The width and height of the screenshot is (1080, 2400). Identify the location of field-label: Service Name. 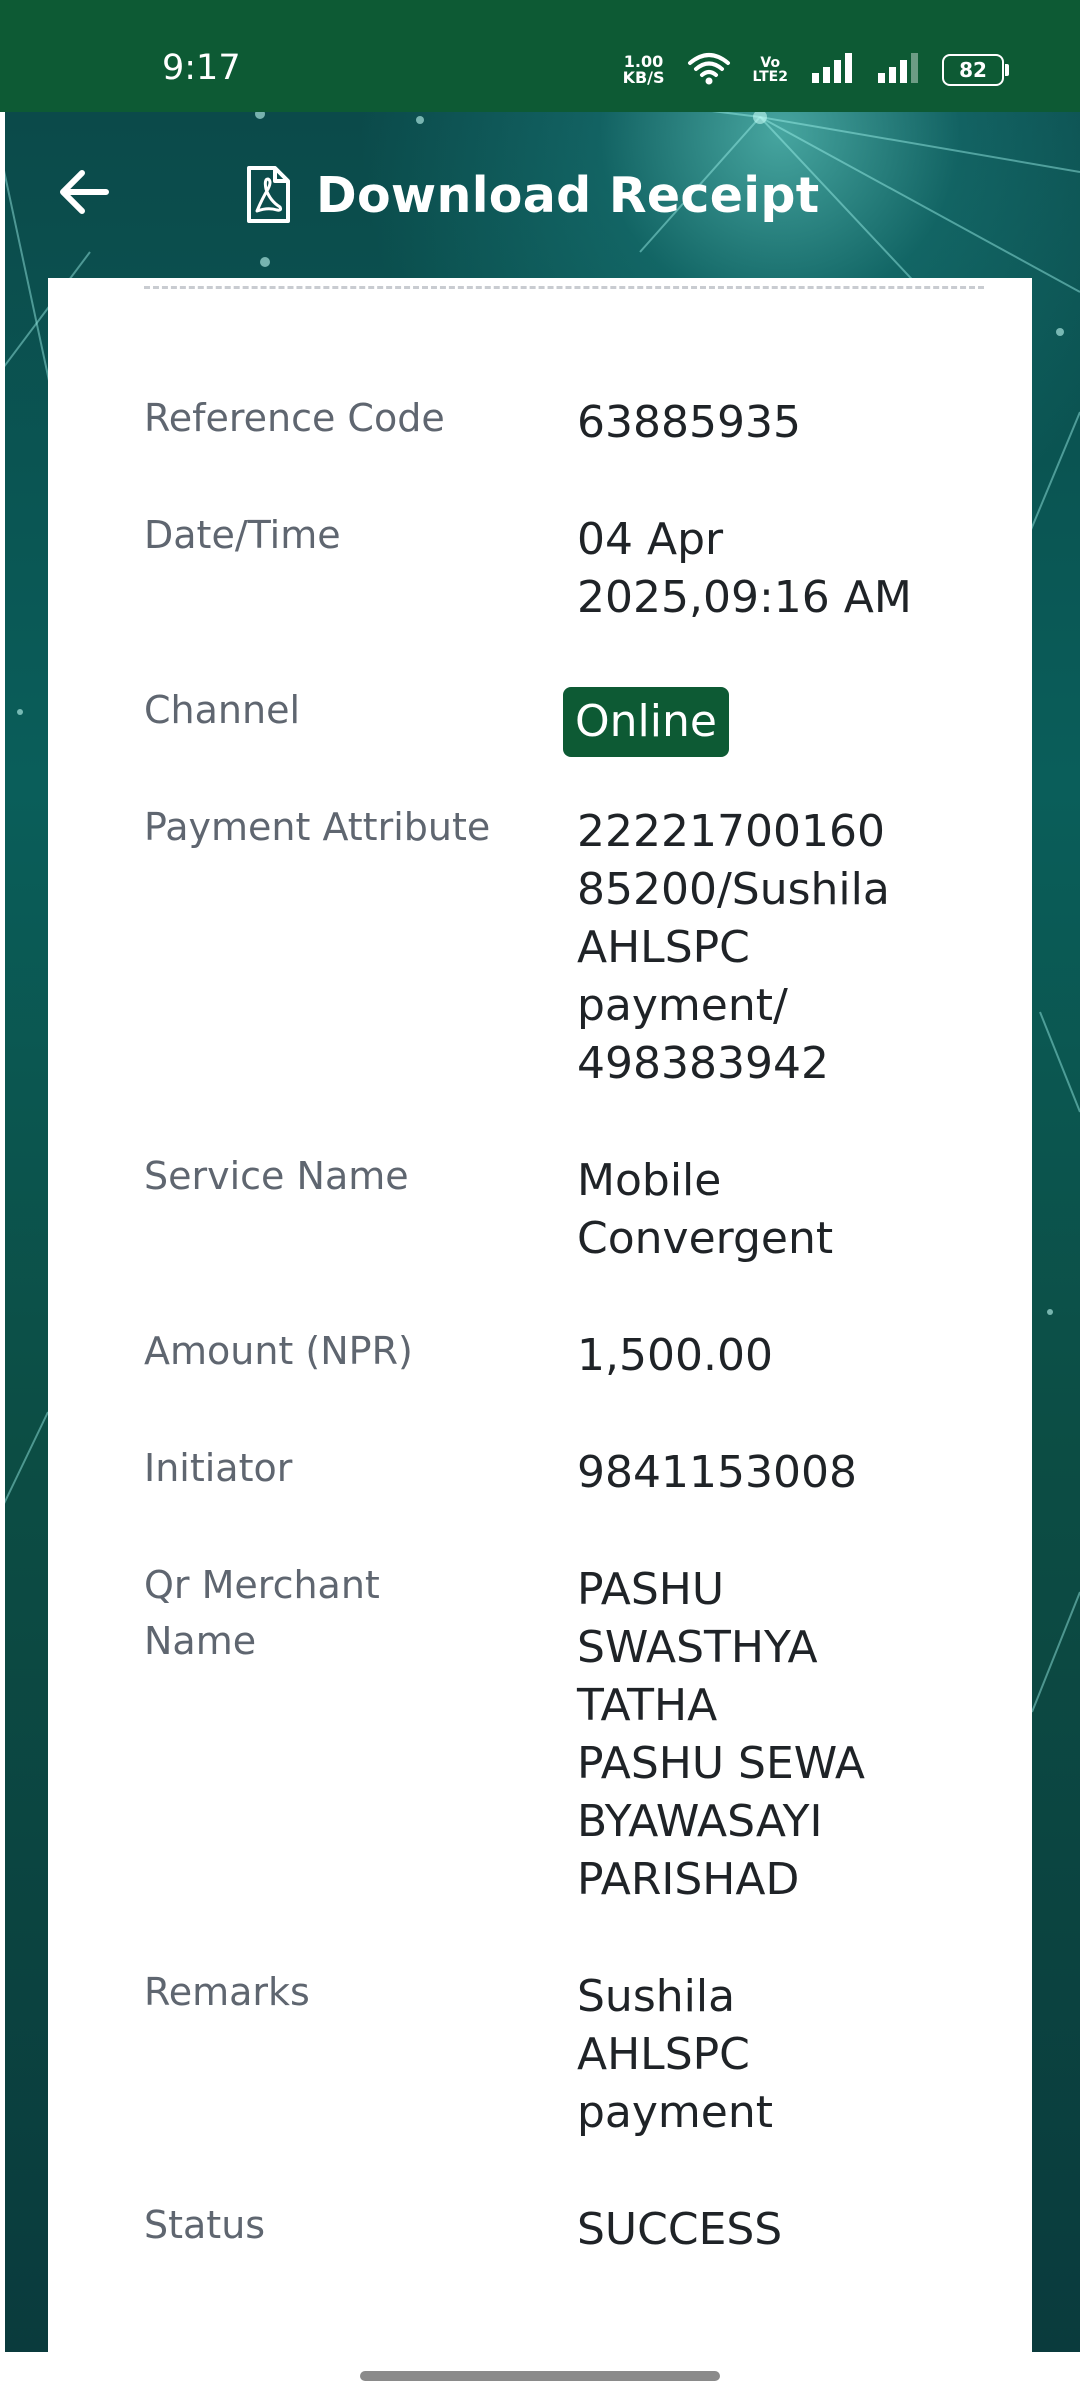
(276, 1176).